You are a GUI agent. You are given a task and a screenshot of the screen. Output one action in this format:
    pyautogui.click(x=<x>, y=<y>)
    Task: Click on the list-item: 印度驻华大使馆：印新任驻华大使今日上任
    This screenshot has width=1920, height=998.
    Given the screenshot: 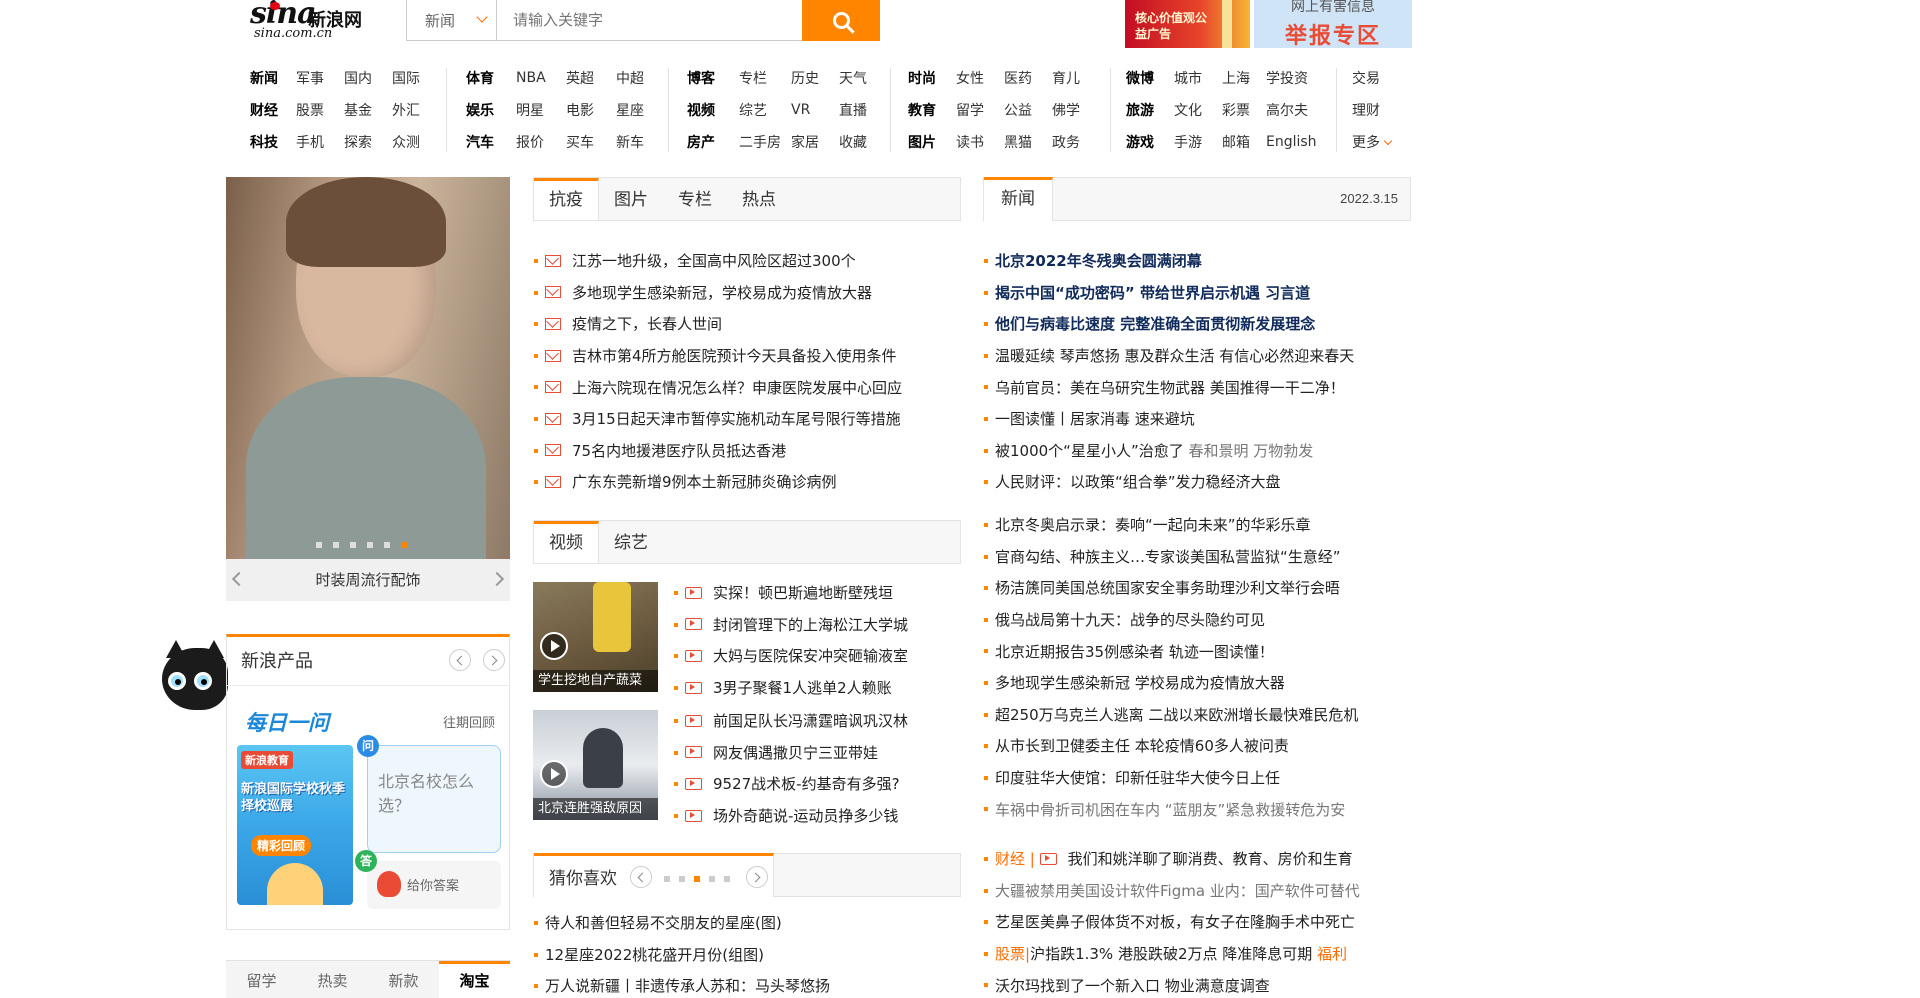 What is the action you would take?
    pyautogui.click(x=1198, y=778)
    